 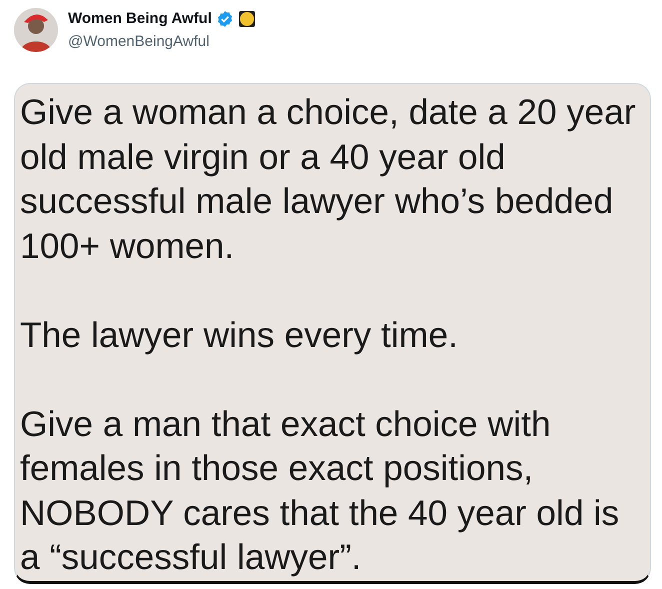 What do you see at coordinates (247, 19) in the screenshot?
I see `affiliate-badge-icon` at bounding box center [247, 19].